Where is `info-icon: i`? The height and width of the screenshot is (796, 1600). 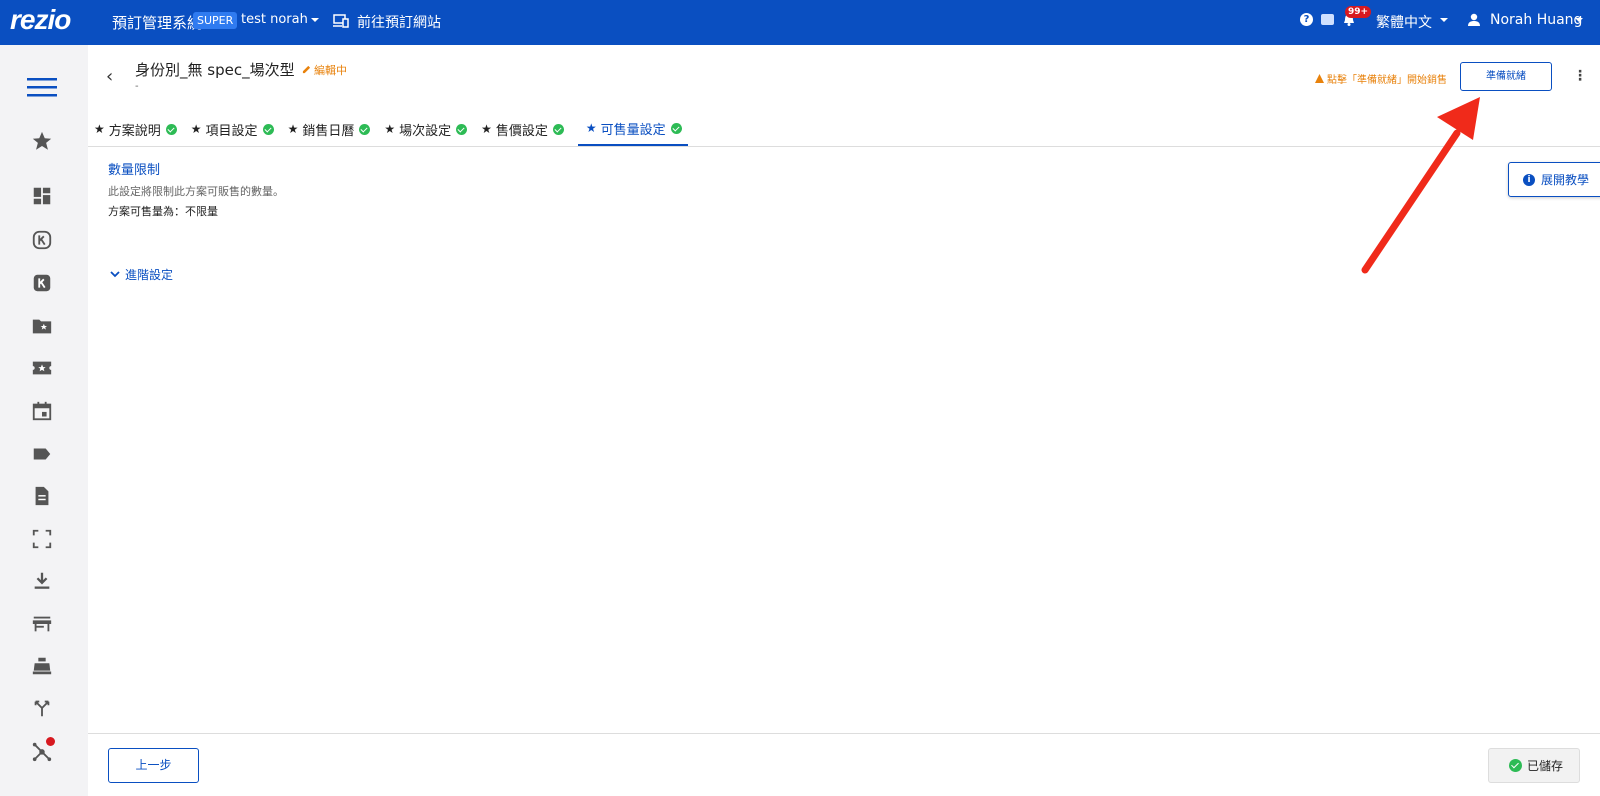 info-icon: i is located at coordinates (1529, 179).